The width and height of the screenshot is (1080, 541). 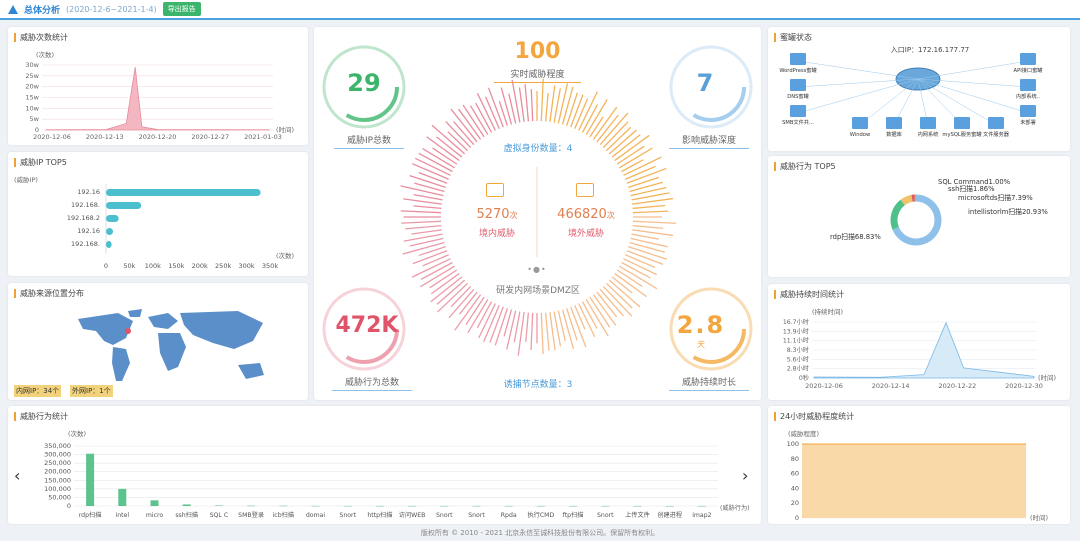 What do you see at coordinates (105, 137) in the screenshot?
I see `x-tick-label: 2020-12-13` at bounding box center [105, 137].